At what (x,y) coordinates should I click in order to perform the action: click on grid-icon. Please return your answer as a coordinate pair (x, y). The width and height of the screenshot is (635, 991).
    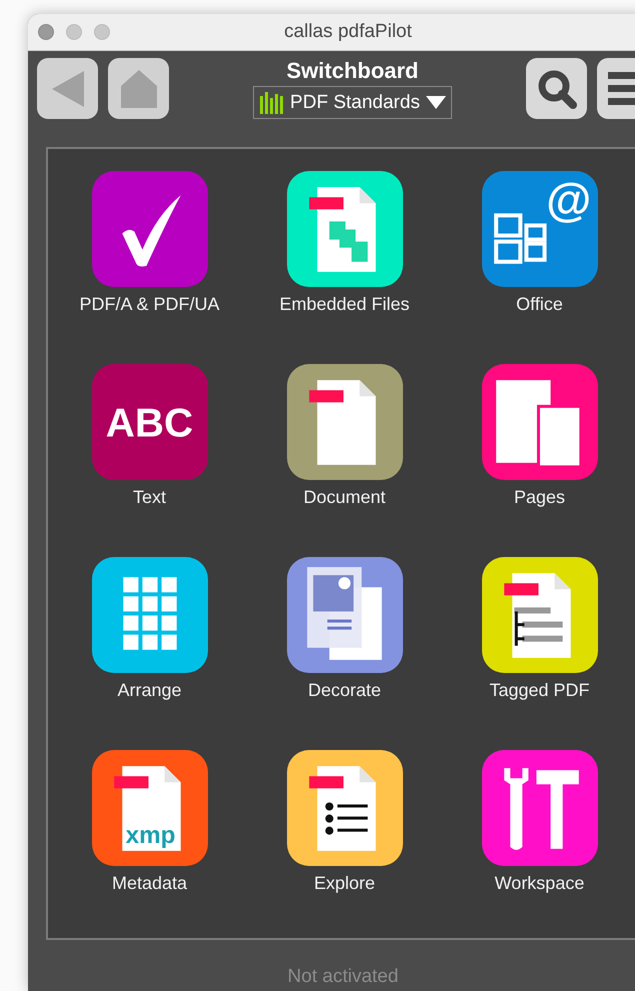
    Looking at the image, I should click on (150, 615).